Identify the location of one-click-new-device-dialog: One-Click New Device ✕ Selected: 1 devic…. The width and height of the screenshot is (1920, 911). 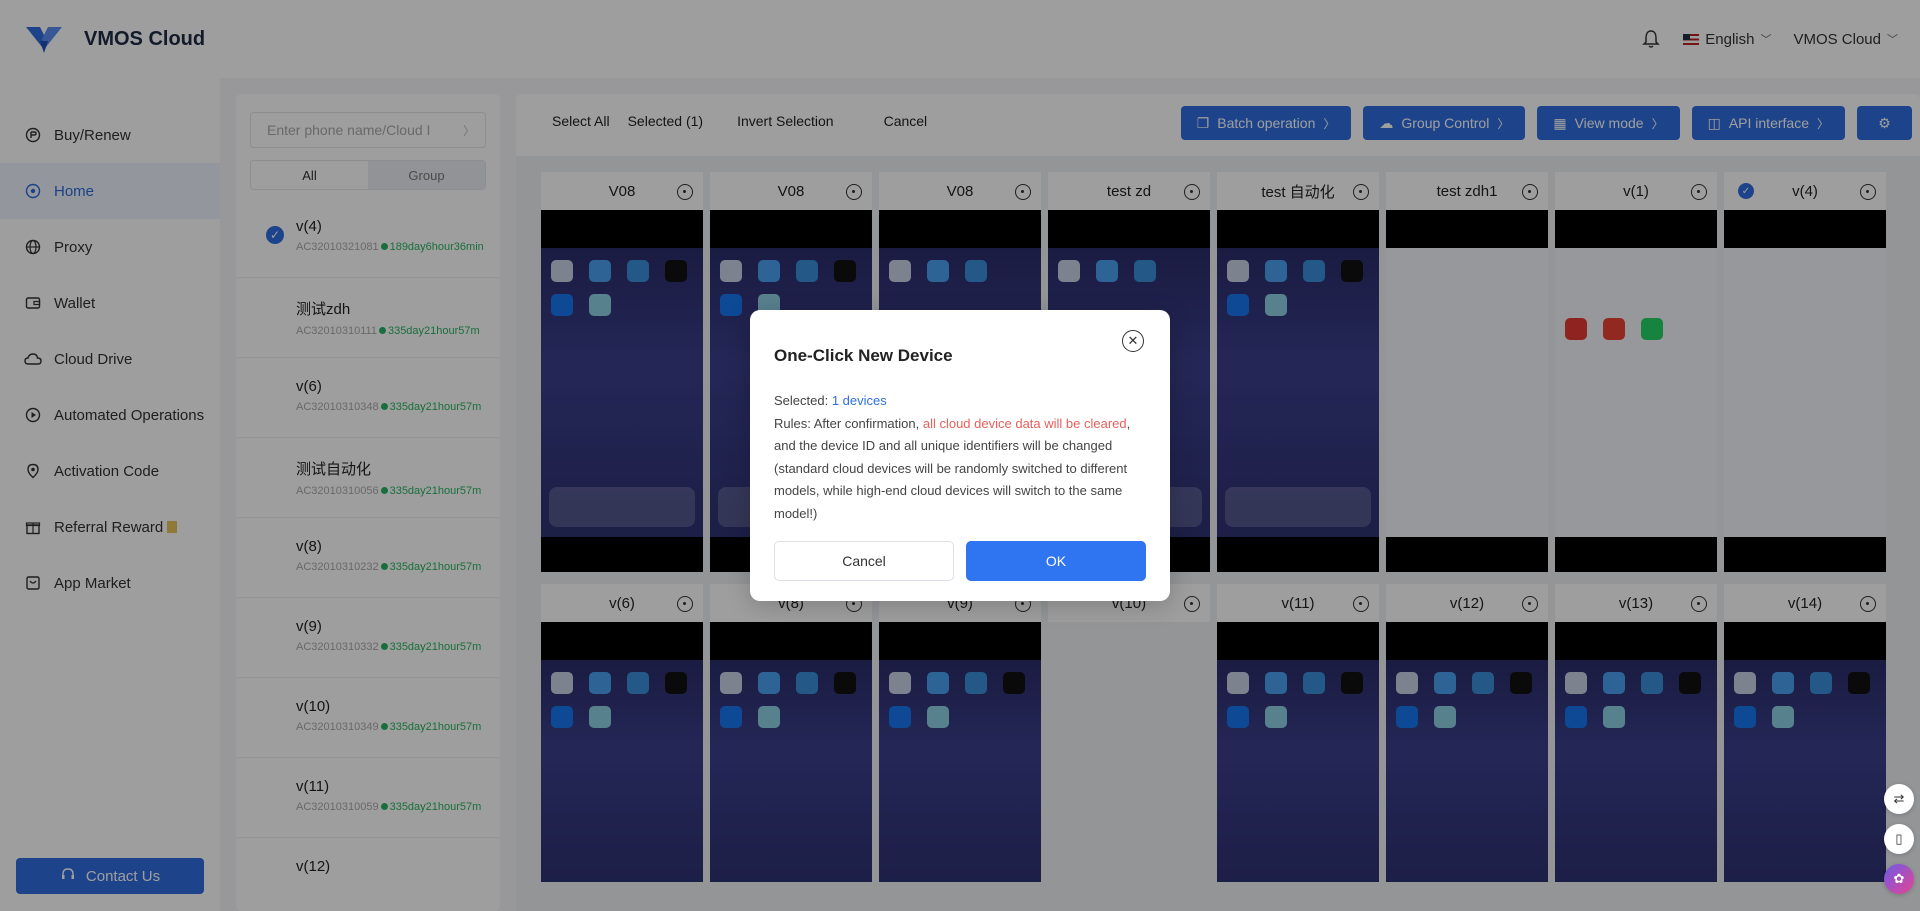
(960, 455).